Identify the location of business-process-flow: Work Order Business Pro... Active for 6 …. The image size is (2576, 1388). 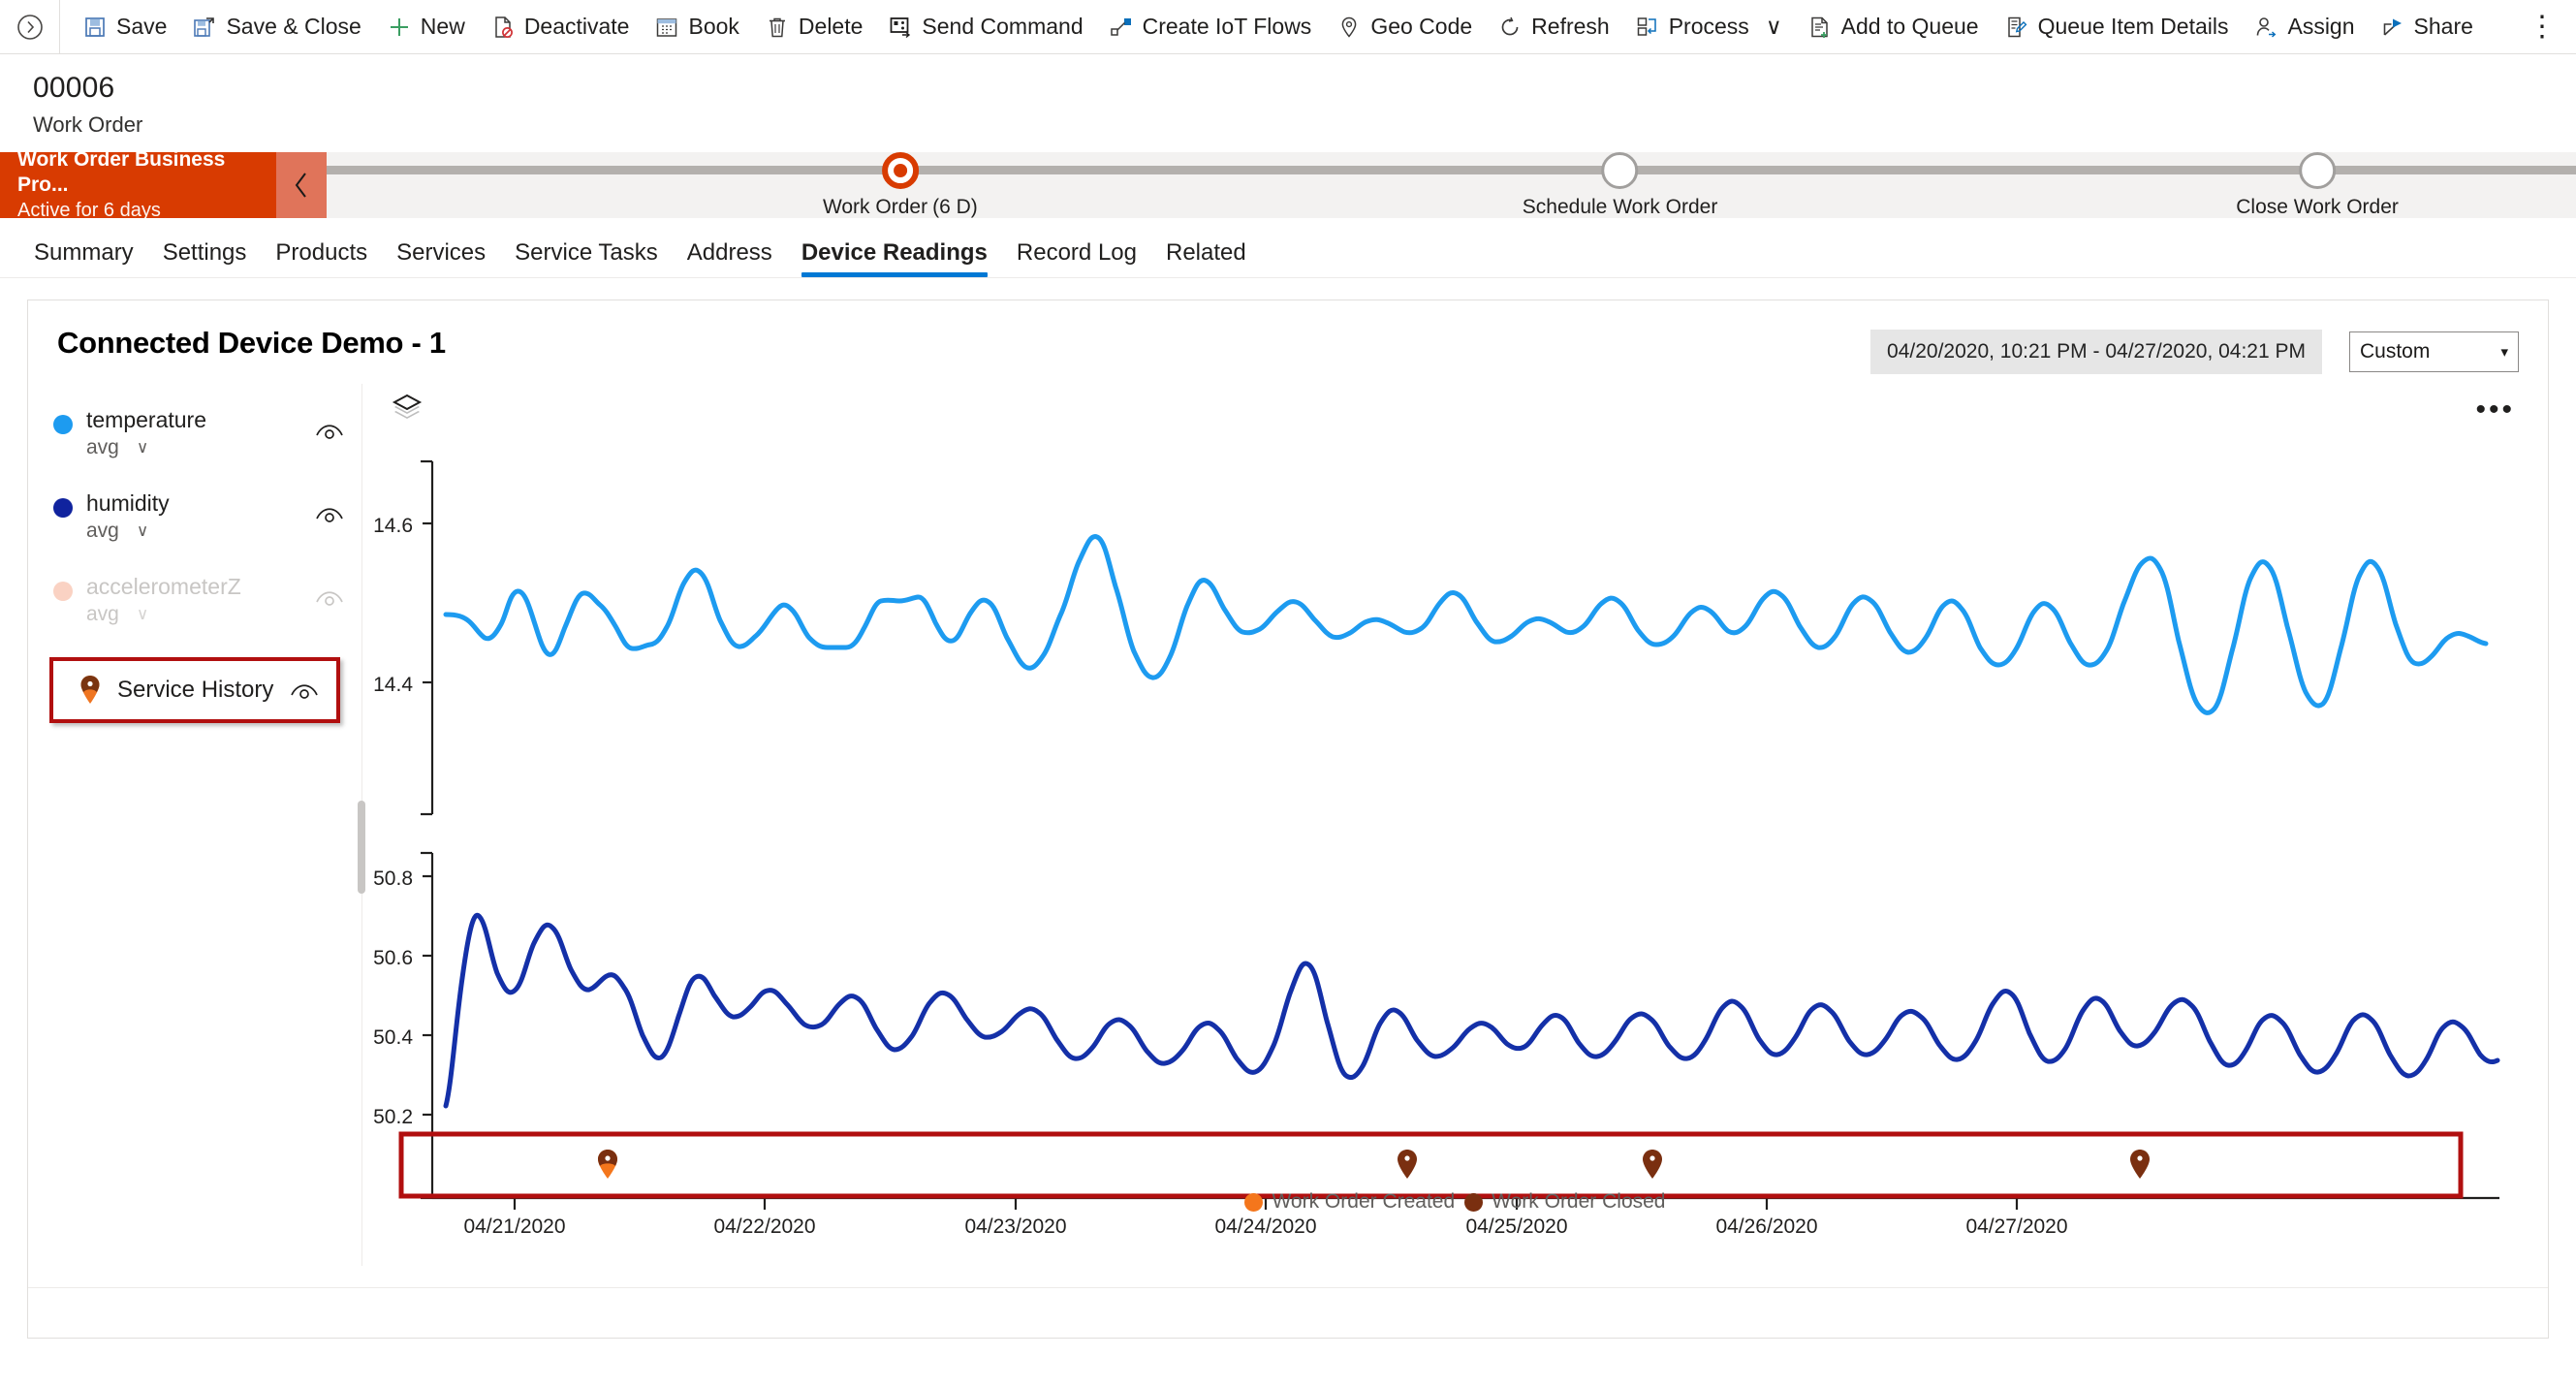
(1288, 184).